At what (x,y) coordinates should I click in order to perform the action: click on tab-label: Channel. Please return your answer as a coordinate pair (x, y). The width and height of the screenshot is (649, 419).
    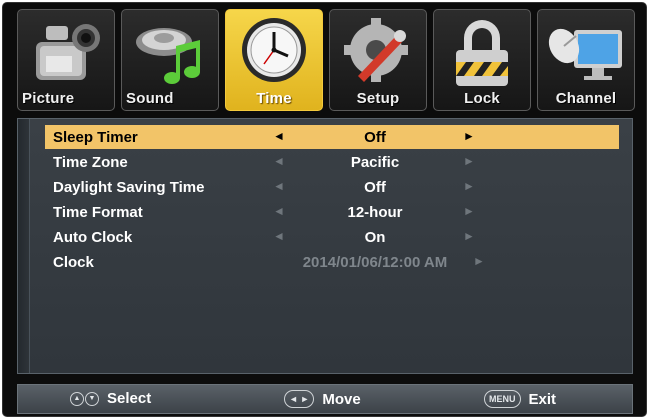
    Looking at the image, I should click on (586, 98).